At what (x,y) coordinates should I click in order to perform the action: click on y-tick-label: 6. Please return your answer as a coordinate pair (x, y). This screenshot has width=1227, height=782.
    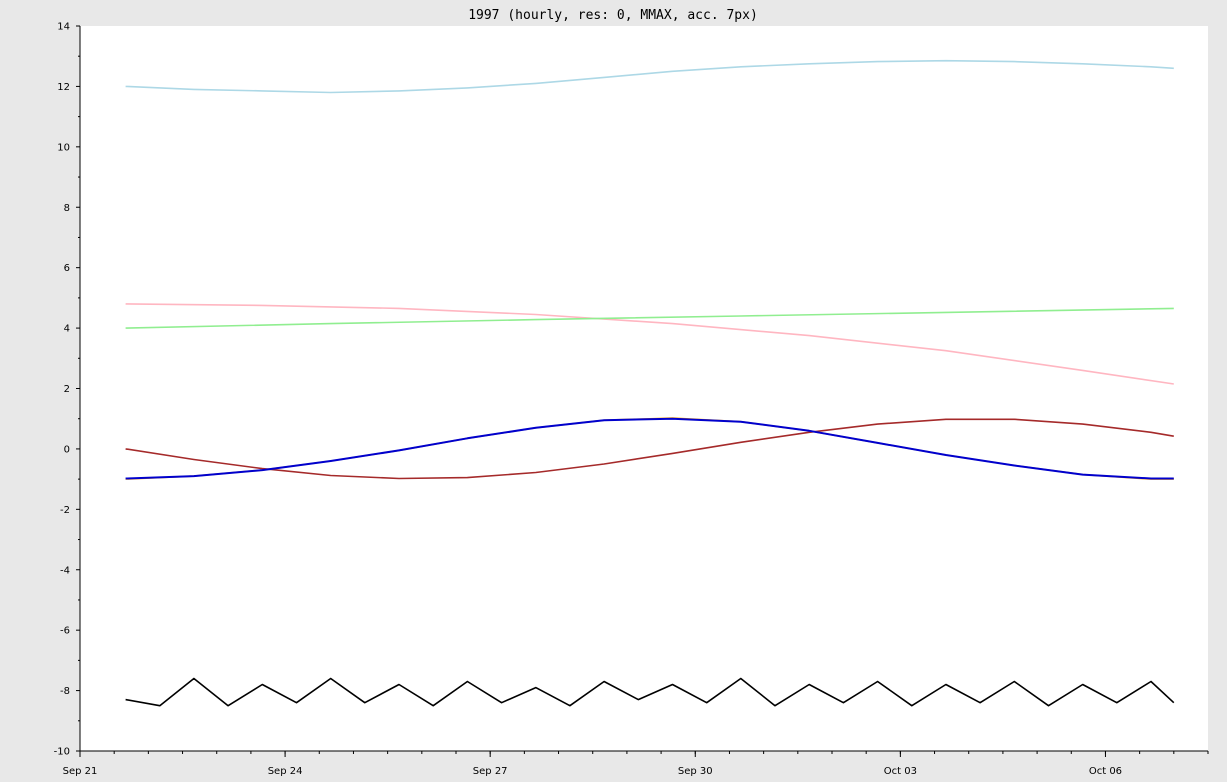
    Looking at the image, I should click on (67, 268).